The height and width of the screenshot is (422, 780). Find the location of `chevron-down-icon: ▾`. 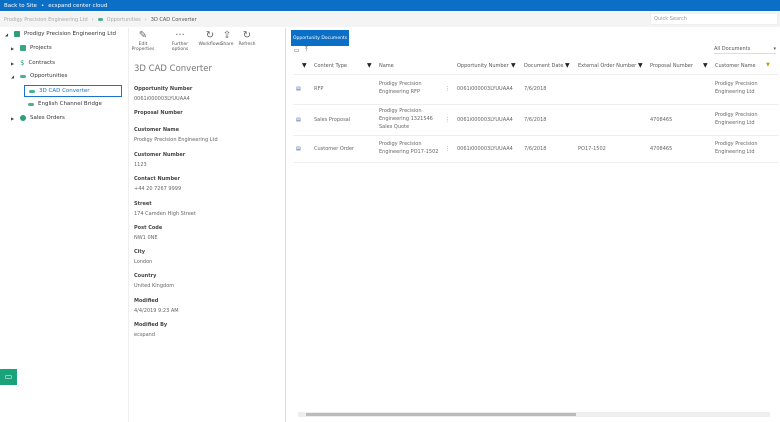

chevron-down-icon: ▾ is located at coordinates (774, 49).